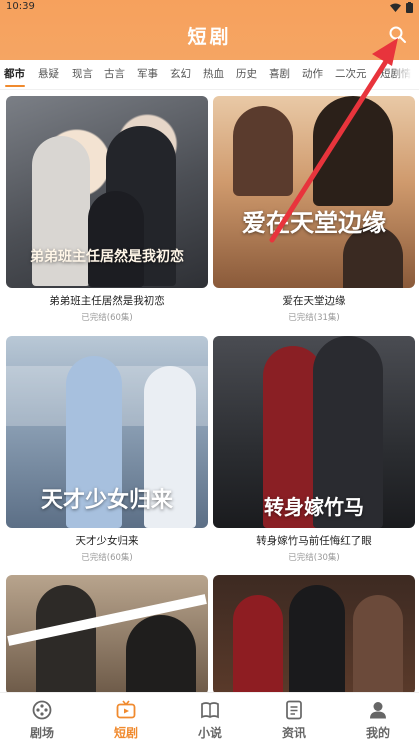  I want to click on drama-card: 转身嫁竹马 转身嫁竹马前任悔红了眼 已完结(30集), so click(314, 449).